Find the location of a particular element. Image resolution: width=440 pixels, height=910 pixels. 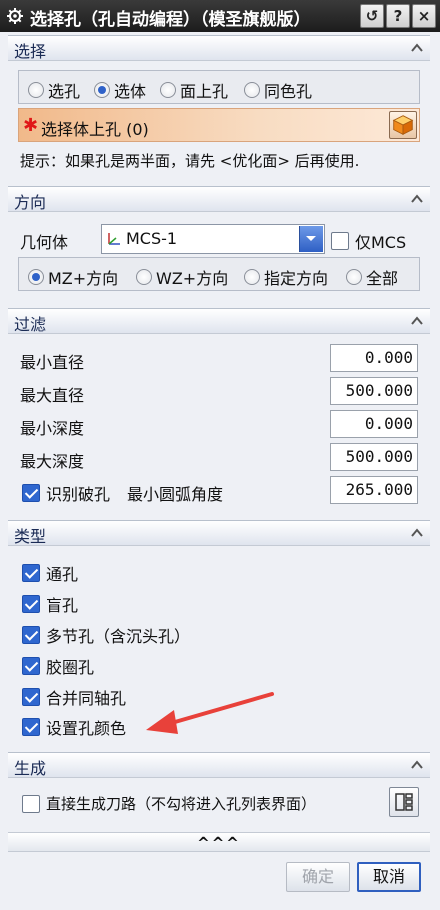

radio-face-hole: 面上孔 is located at coordinates (194, 90).